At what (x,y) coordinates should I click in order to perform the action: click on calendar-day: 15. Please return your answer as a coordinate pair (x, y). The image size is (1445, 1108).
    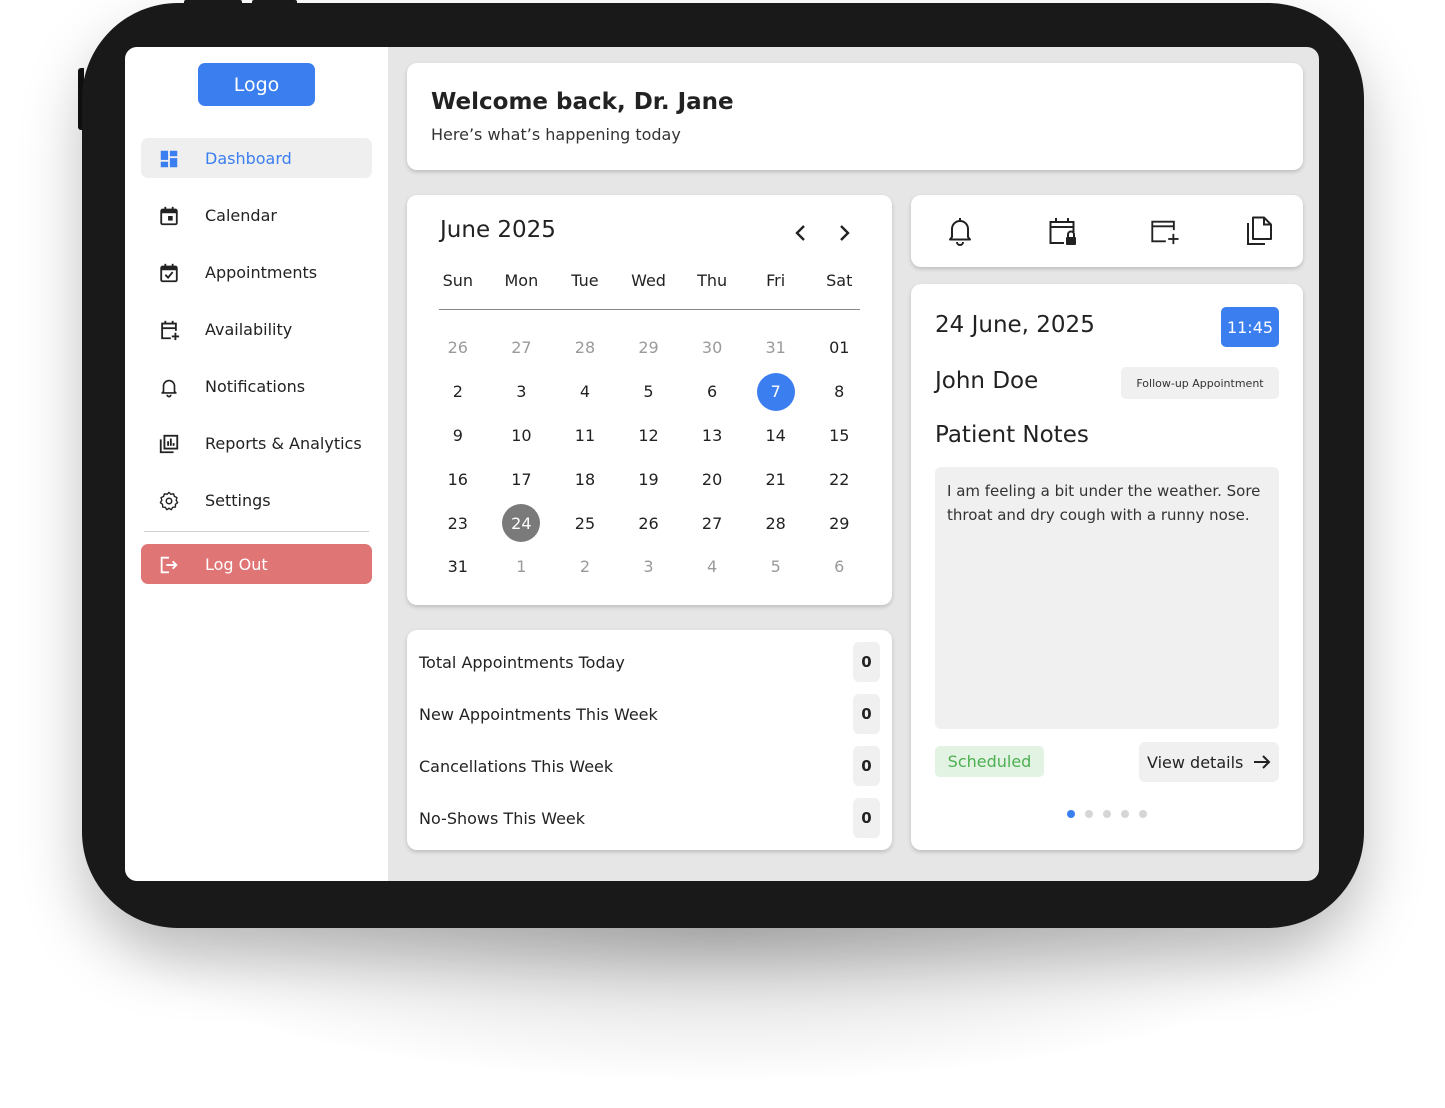
    Looking at the image, I should click on (839, 436).